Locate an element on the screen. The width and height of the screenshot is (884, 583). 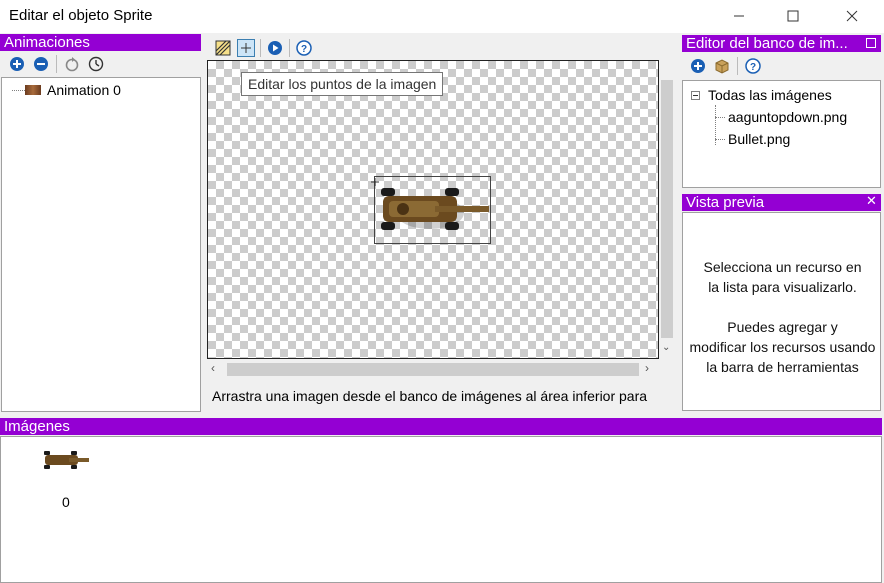
tree-root: Todas las imágenes is located at coordinates (770, 95).